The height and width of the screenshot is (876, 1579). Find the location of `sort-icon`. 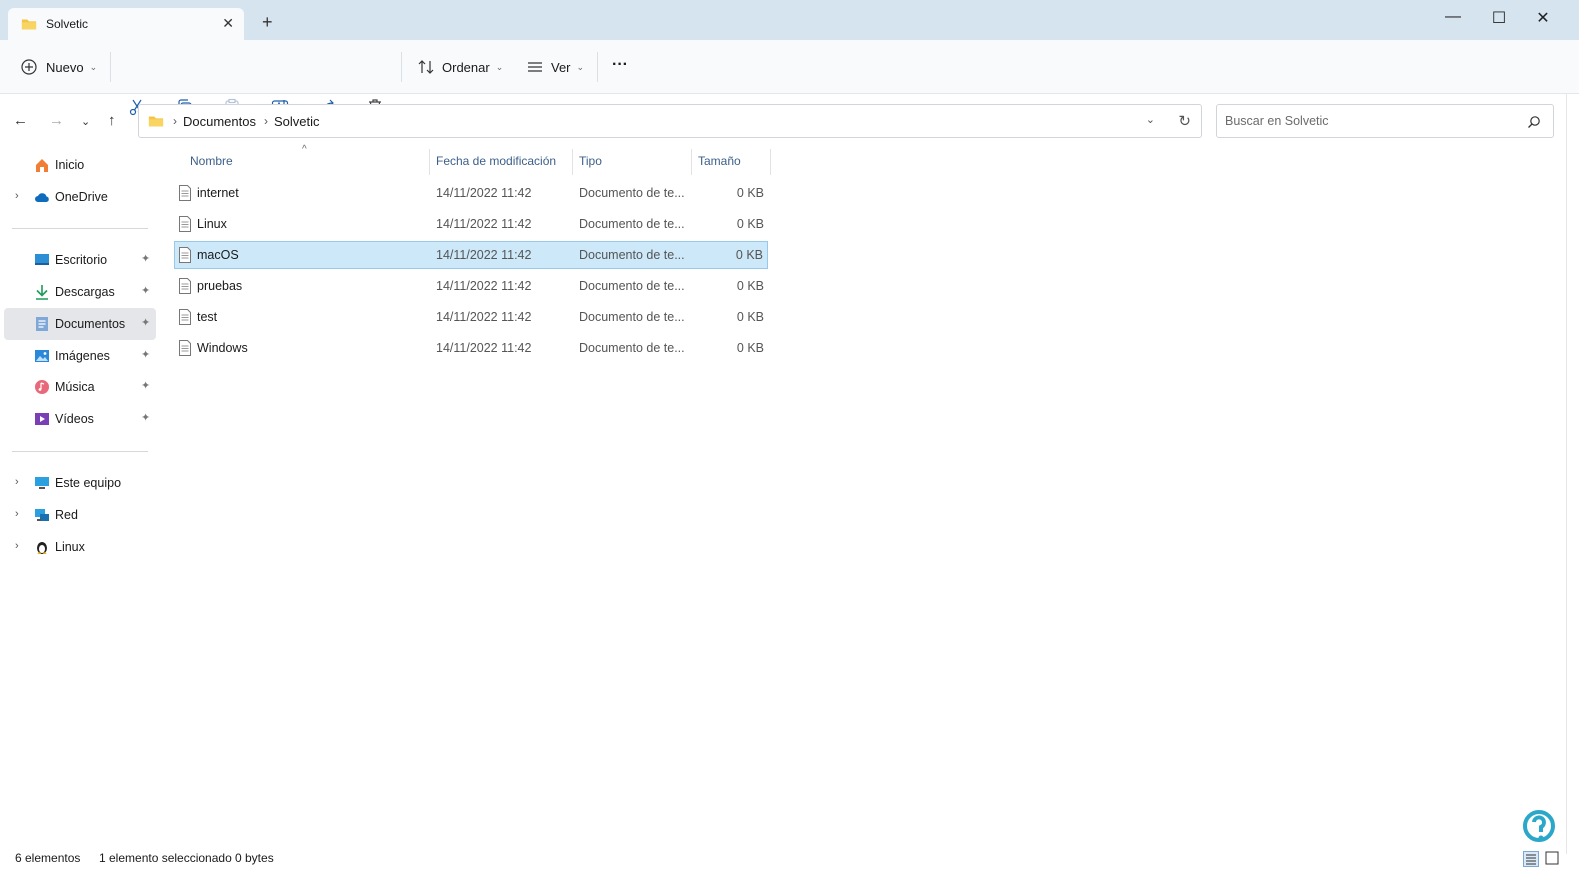

sort-icon is located at coordinates (426, 67).